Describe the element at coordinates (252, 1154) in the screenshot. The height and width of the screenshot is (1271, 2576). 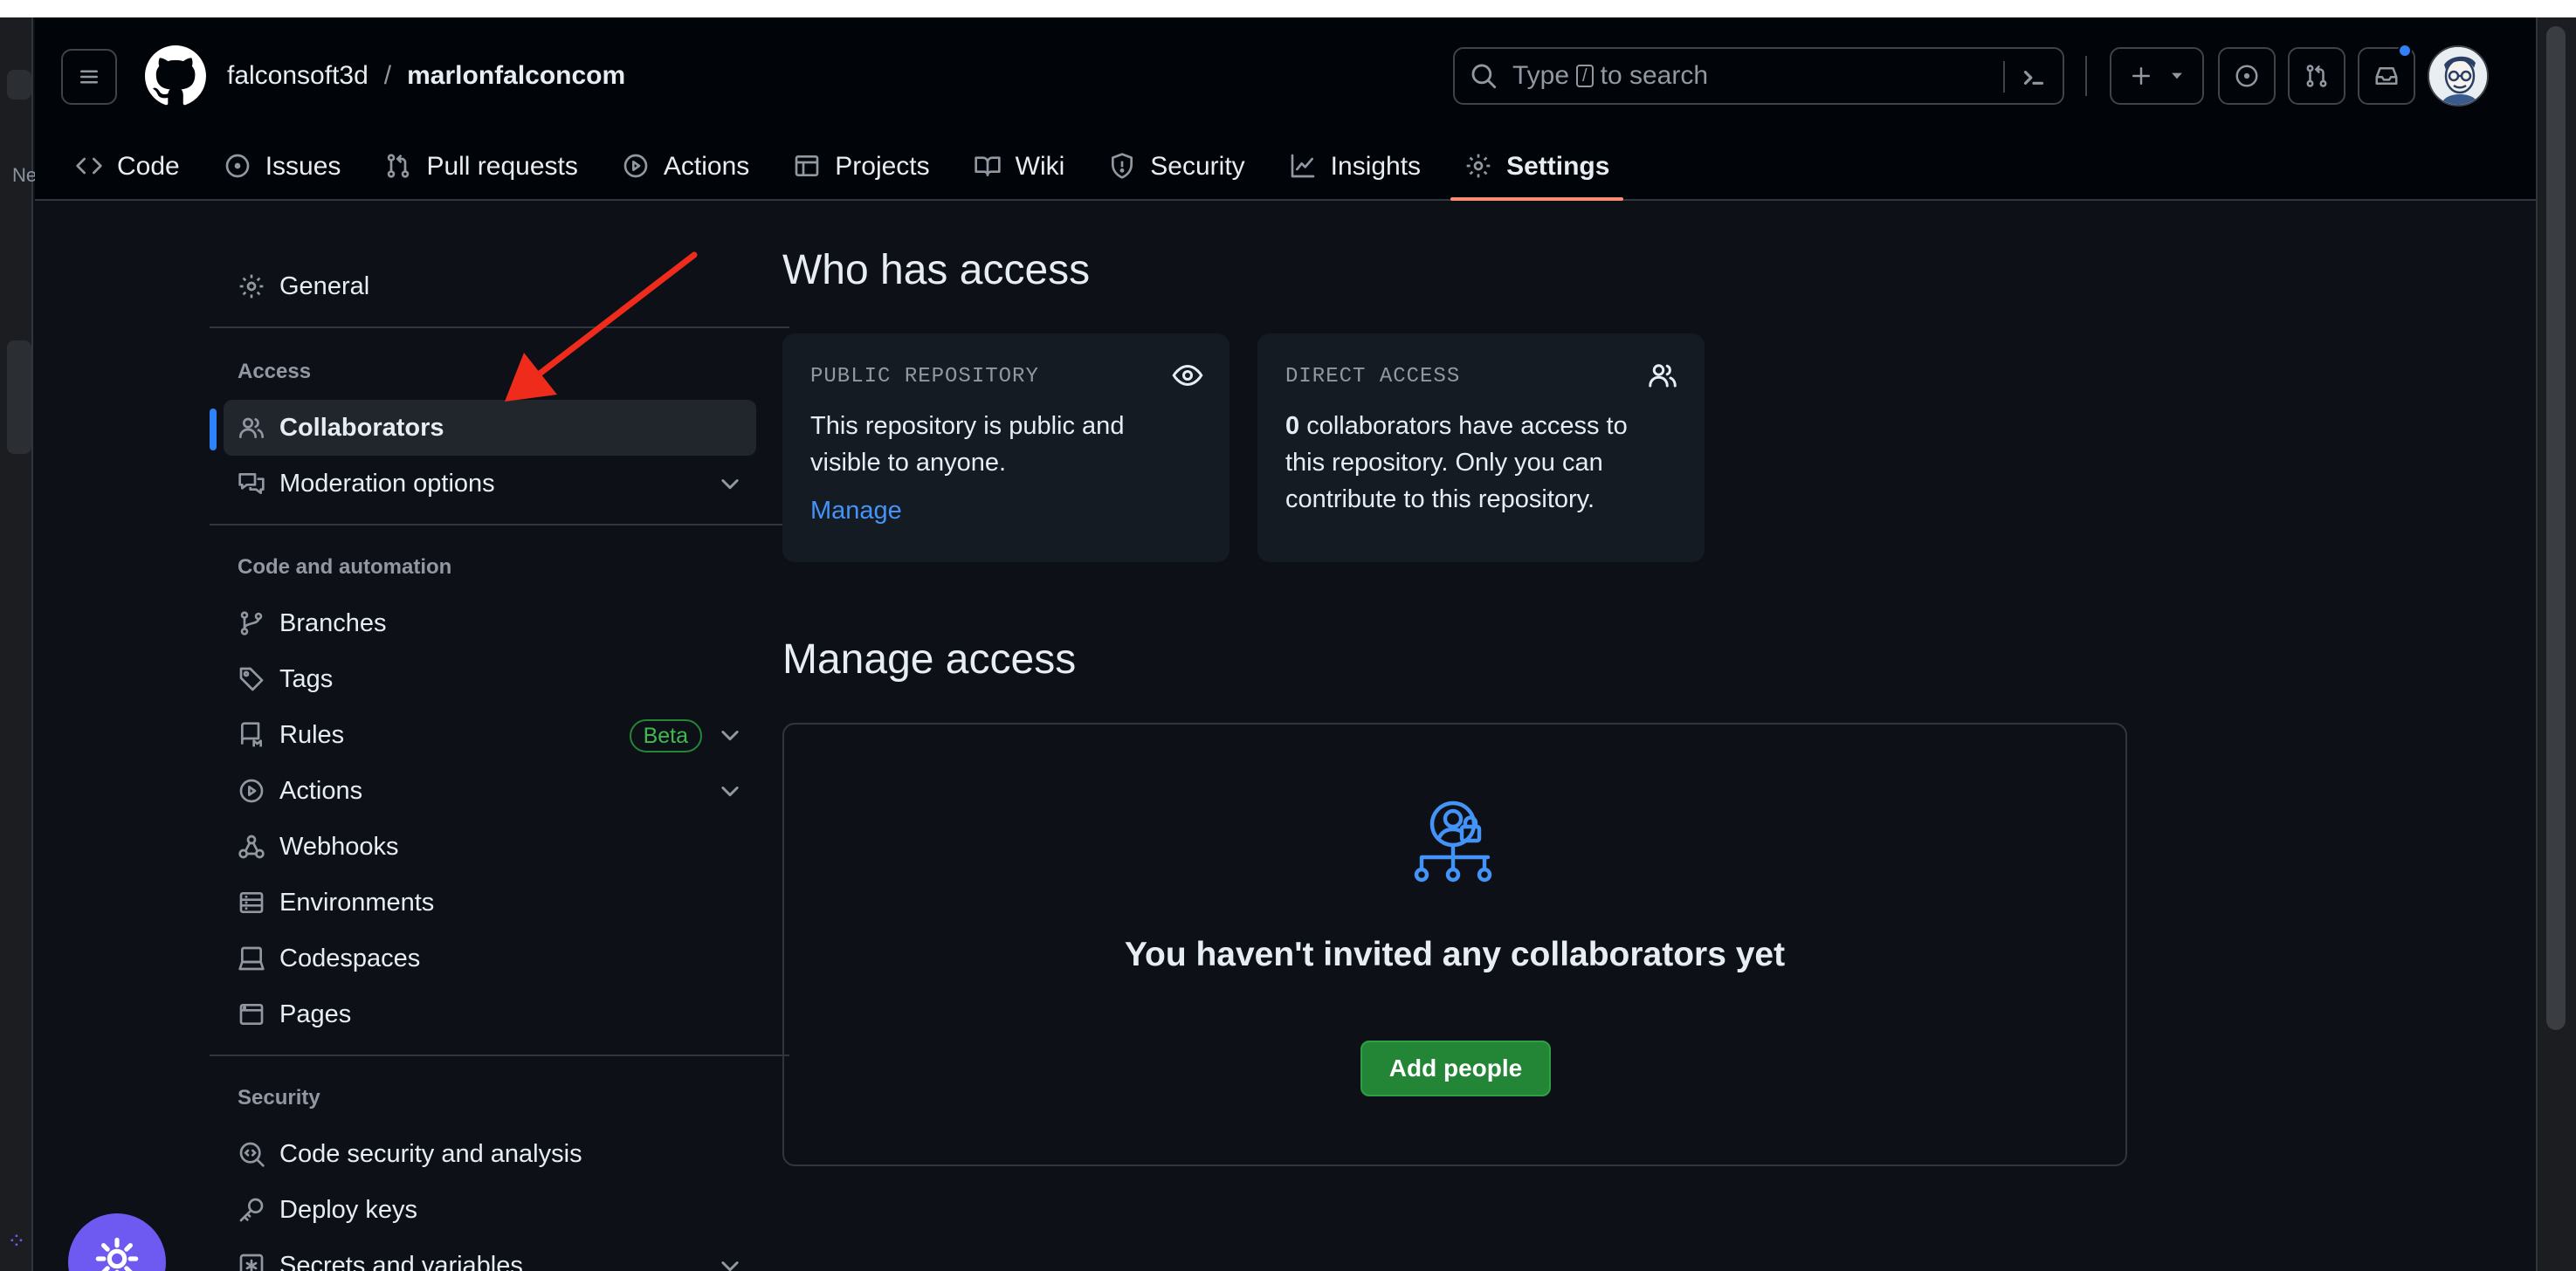
I see `codescan-icon` at that location.